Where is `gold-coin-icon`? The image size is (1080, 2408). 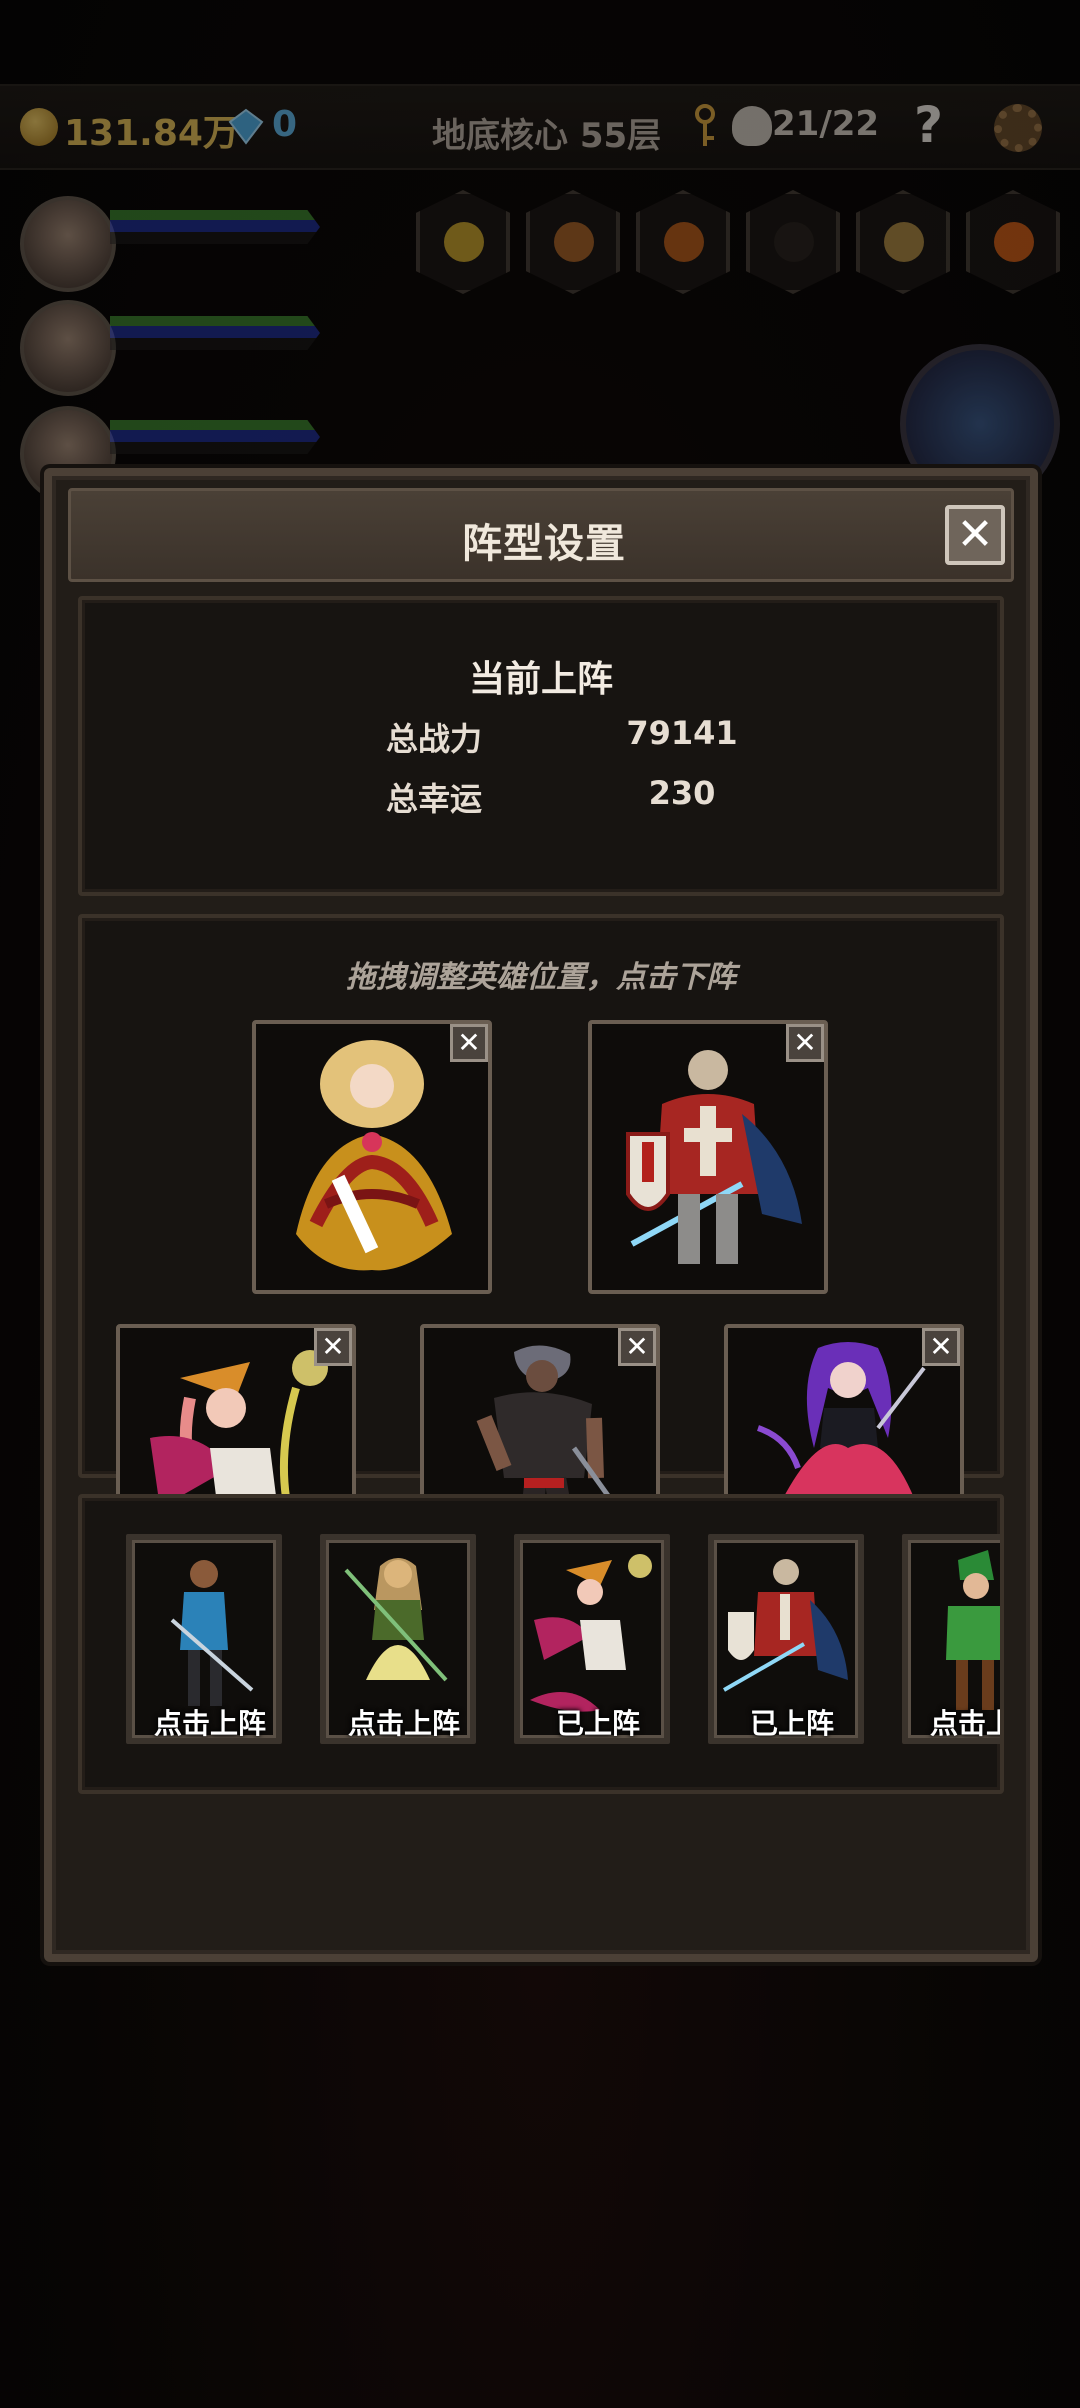 gold-coin-icon is located at coordinates (39, 127).